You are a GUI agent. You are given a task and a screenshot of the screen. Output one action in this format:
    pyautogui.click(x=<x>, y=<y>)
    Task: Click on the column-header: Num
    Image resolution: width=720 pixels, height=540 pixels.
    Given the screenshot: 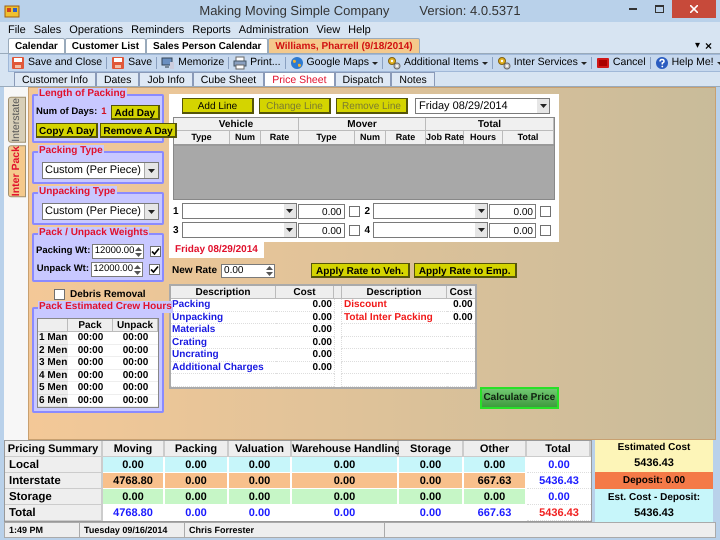 What is the action you would take?
    pyautogui.click(x=370, y=137)
    